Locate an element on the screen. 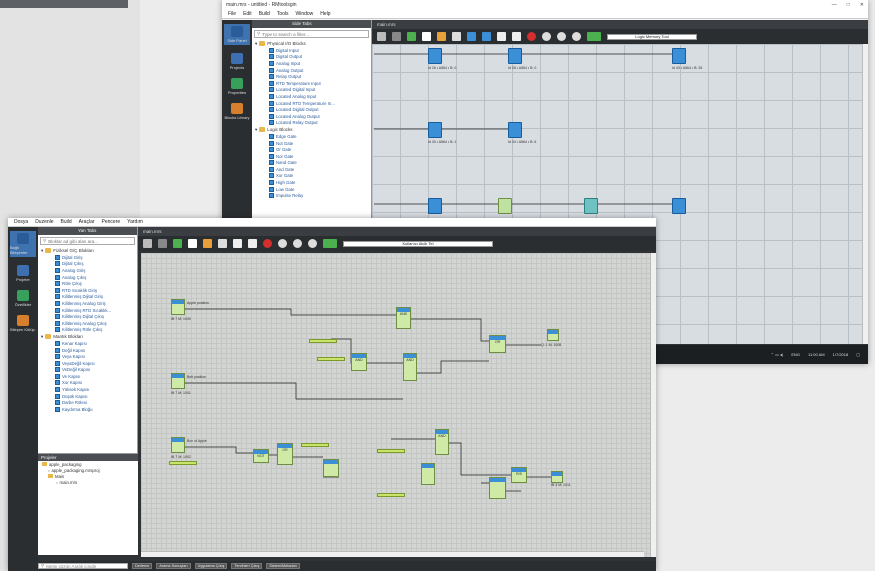  tree-item: Low Gate is located at coordinates (313, 189).